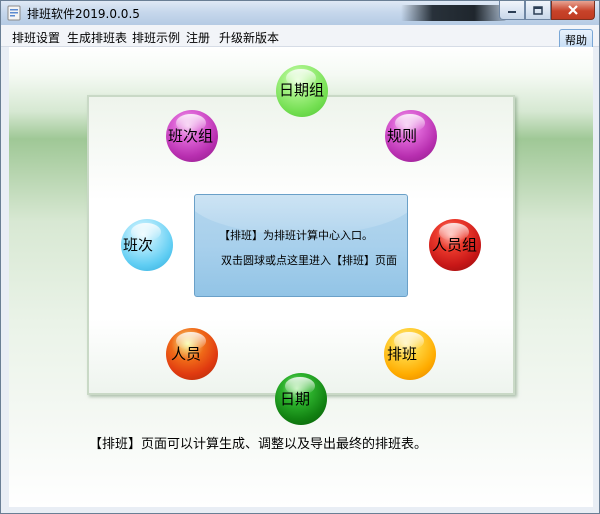 The width and height of the screenshot is (600, 514). I want to click on menu-bar: 排班设置 生成排班表 排班示例 注册 升级新版本, so click(300, 36).